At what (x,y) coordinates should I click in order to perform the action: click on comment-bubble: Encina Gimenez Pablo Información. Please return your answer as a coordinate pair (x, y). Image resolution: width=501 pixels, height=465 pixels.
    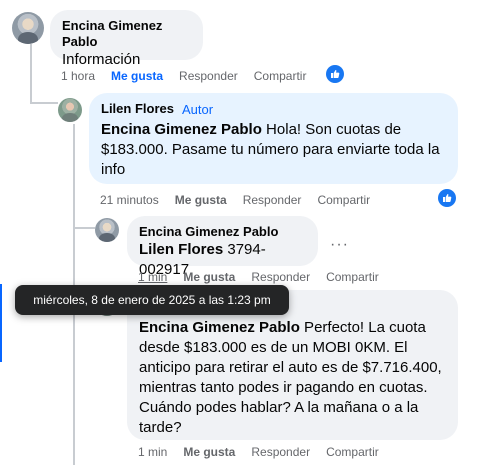
    Looking at the image, I should click on (126, 39).